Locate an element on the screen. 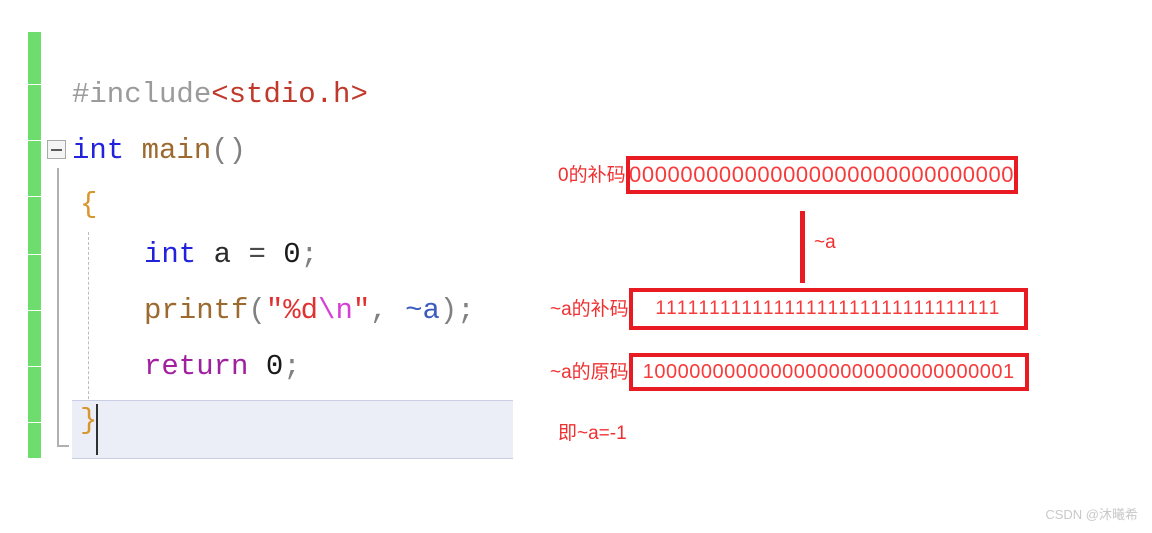 Image resolution: width=1152 pixels, height=533 pixels. code-token: ( is located at coordinates (257, 310).